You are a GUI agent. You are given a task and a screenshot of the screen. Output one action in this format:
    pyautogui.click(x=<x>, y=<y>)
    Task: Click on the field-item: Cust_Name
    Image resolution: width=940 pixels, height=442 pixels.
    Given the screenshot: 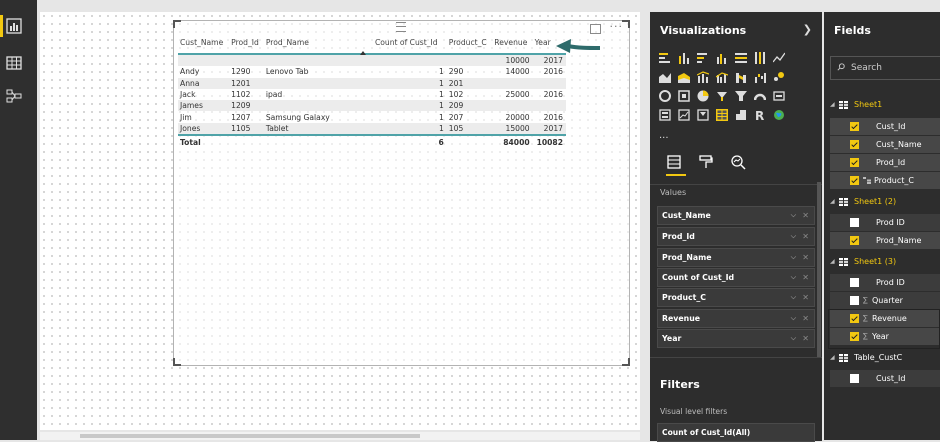 What is the action you would take?
    pyautogui.click(x=885, y=144)
    